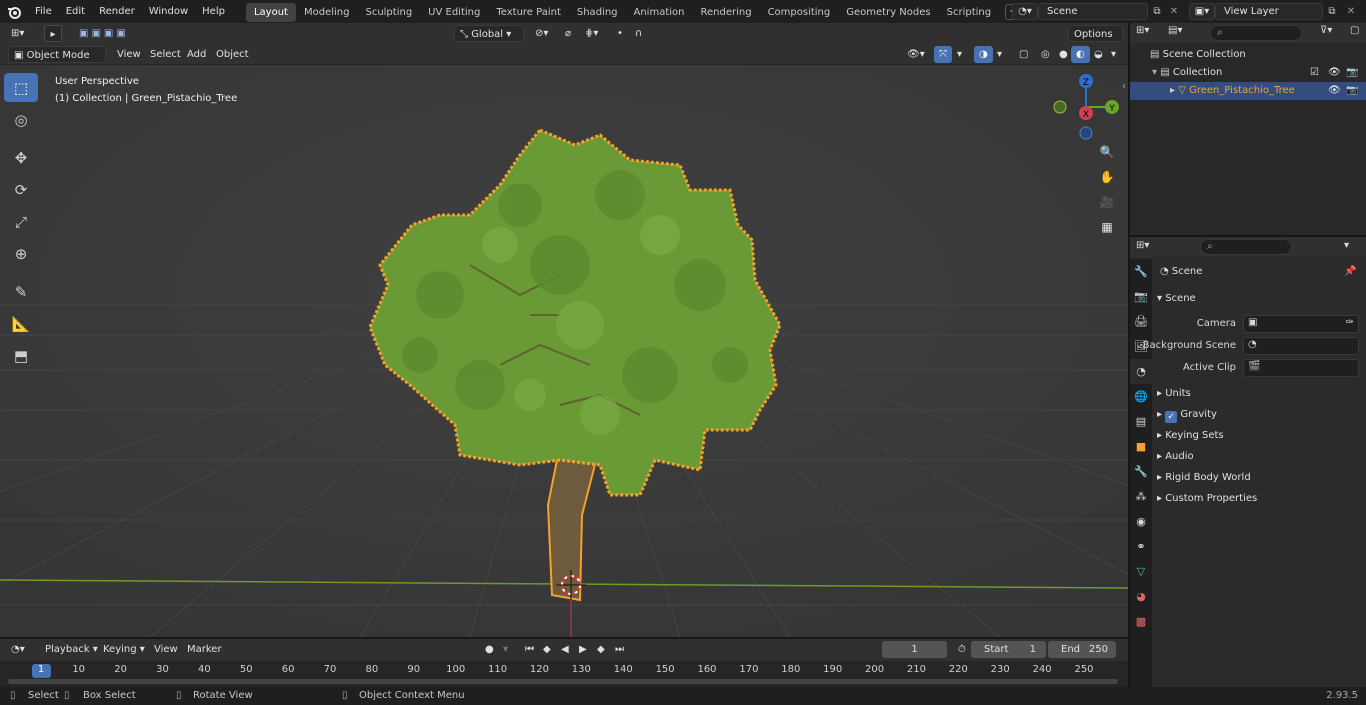  What do you see at coordinates (638, 33) in the screenshot?
I see `falloff-icon: ∩` at bounding box center [638, 33].